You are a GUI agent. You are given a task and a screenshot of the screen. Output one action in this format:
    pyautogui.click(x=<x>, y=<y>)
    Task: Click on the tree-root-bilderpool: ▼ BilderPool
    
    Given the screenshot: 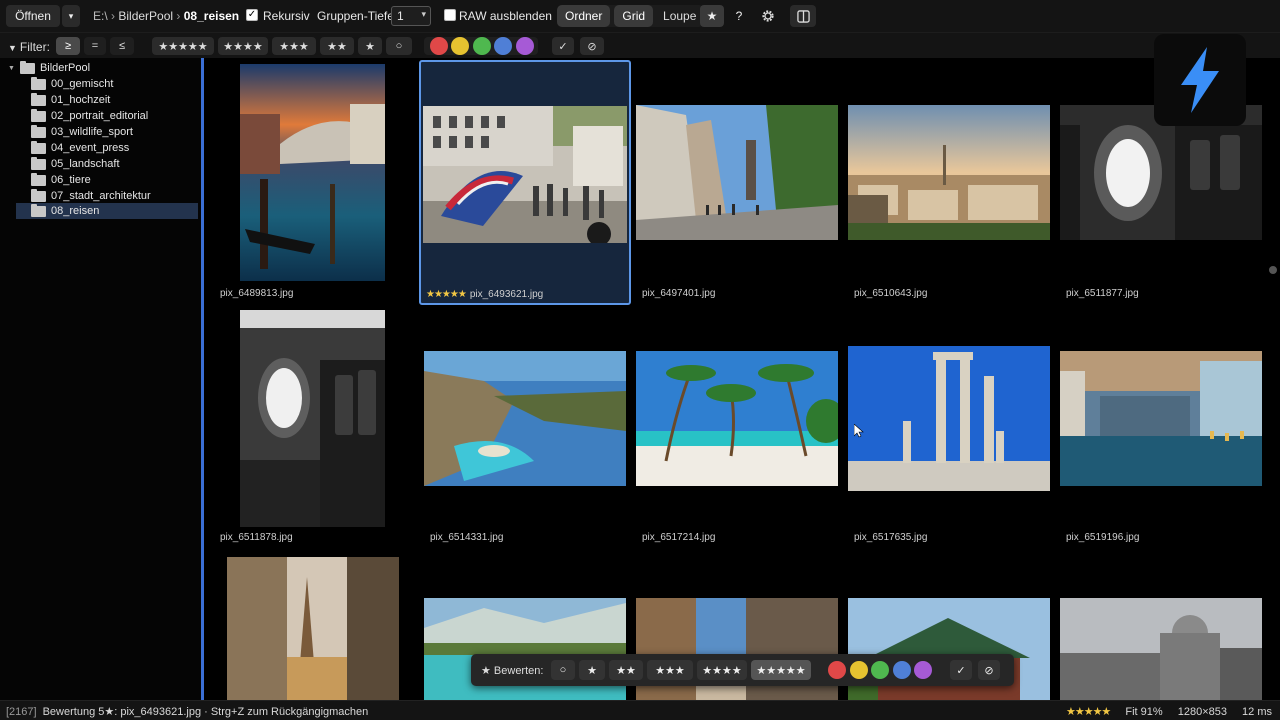 What is the action you would take?
    pyautogui.click(x=49, y=68)
    